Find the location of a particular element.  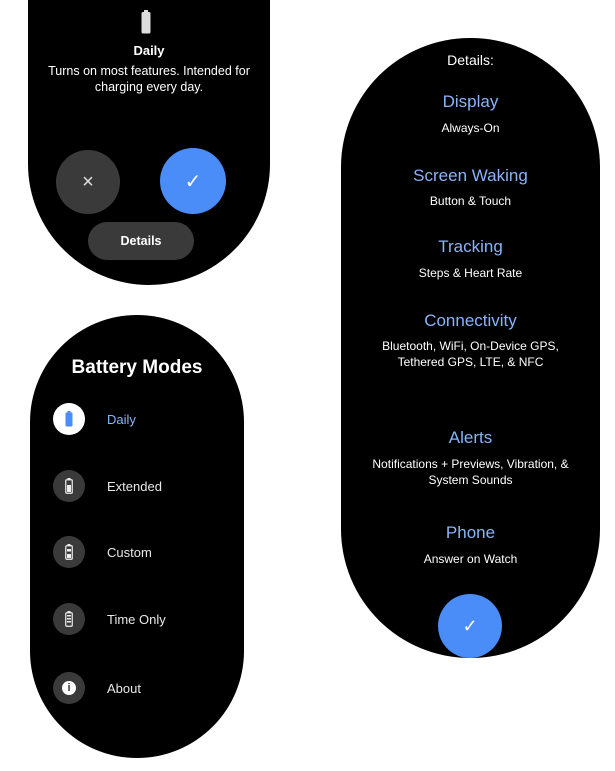

info-glyph: i is located at coordinates (69, 688).